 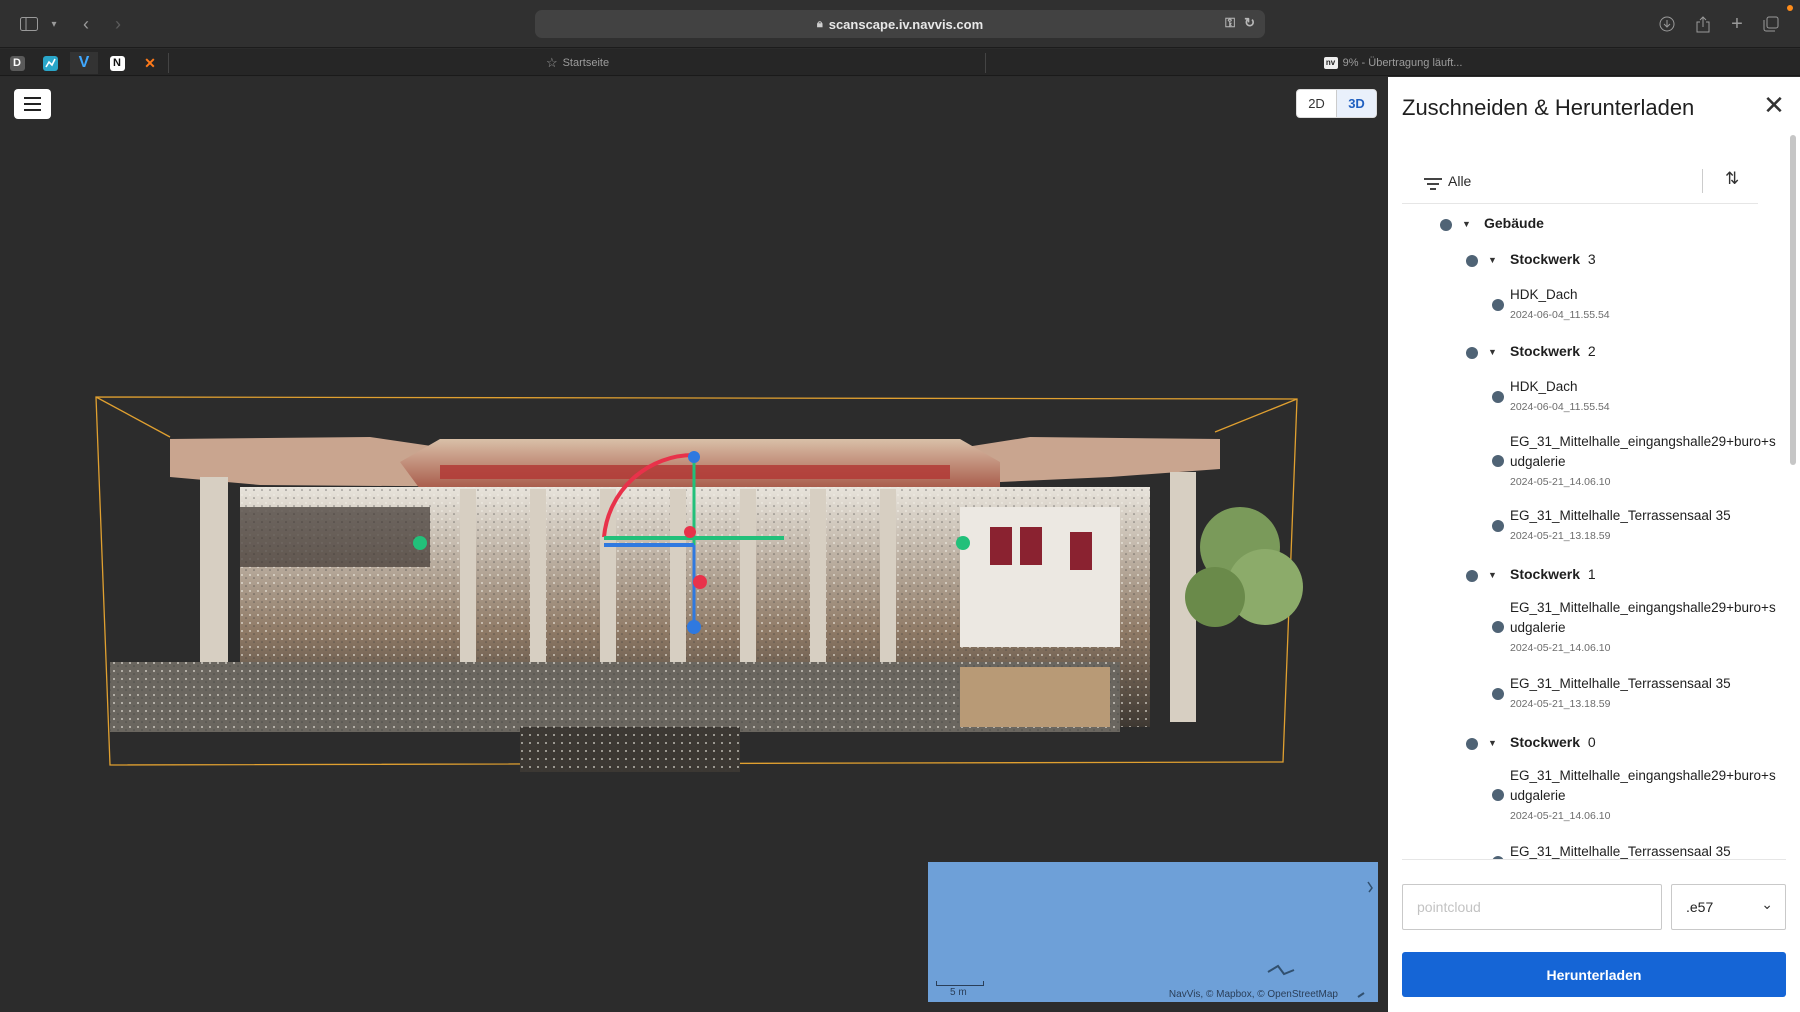 What do you see at coordinates (1320, 939) in the screenshot?
I see `minimap-features` at bounding box center [1320, 939].